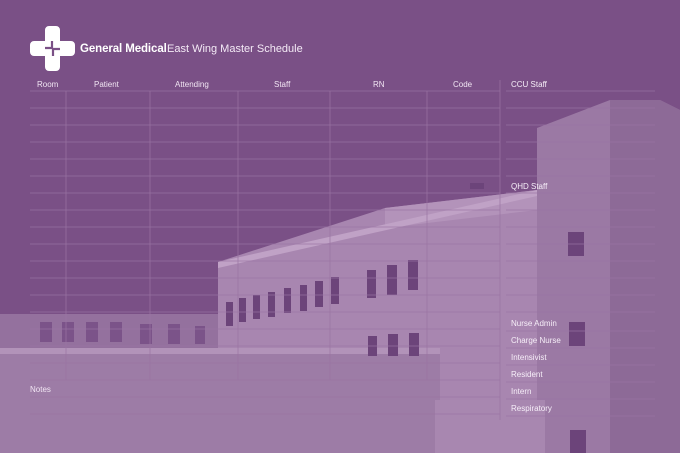 The width and height of the screenshot is (680, 453). Describe the element at coordinates (527, 374) in the screenshot. I see `role-resident: Resident` at that location.